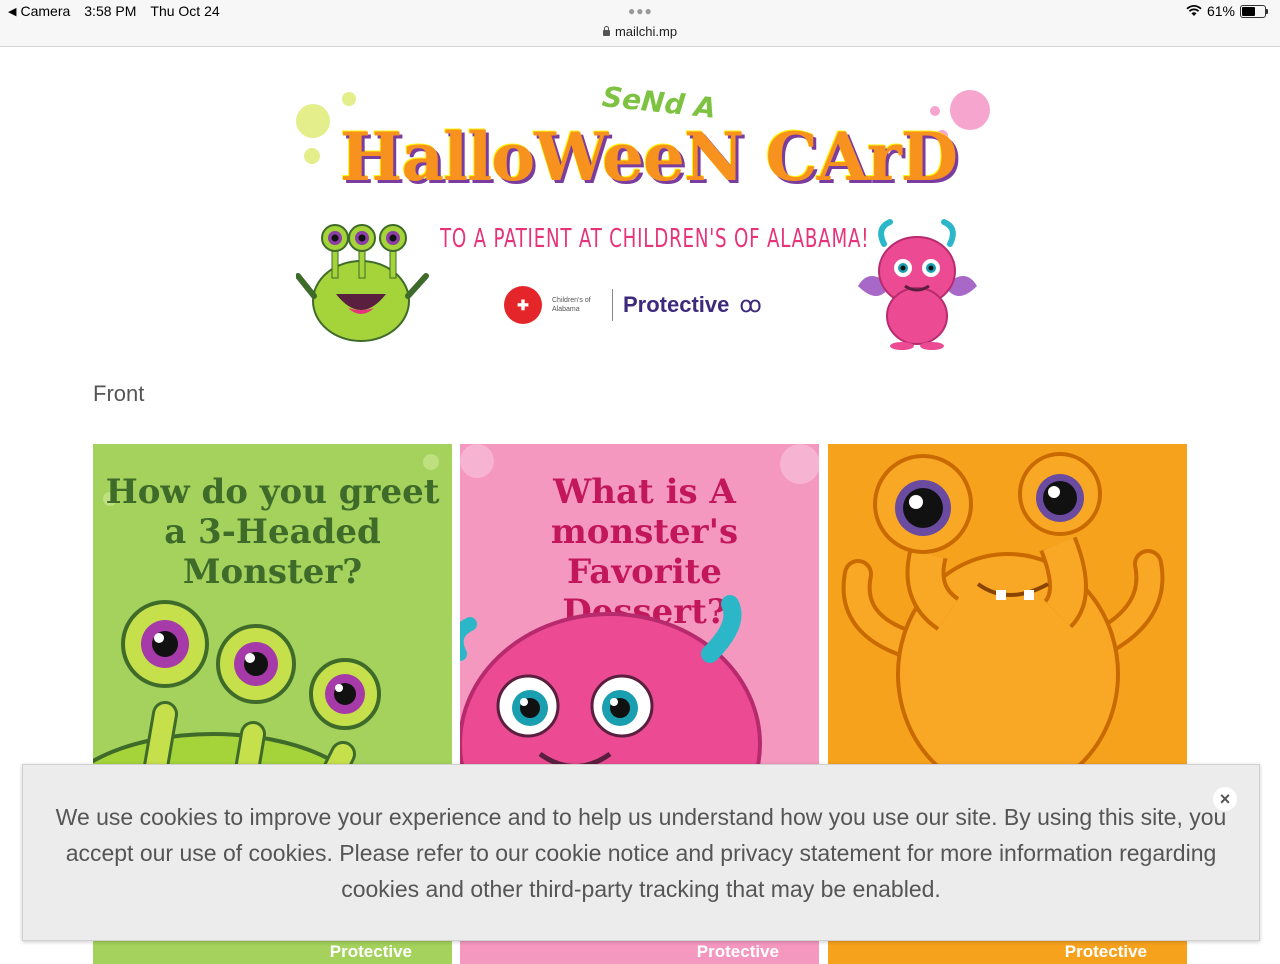  What do you see at coordinates (237, 692) in the screenshot?
I see `three-headed-monster-illustration` at bounding box center [237, 692].